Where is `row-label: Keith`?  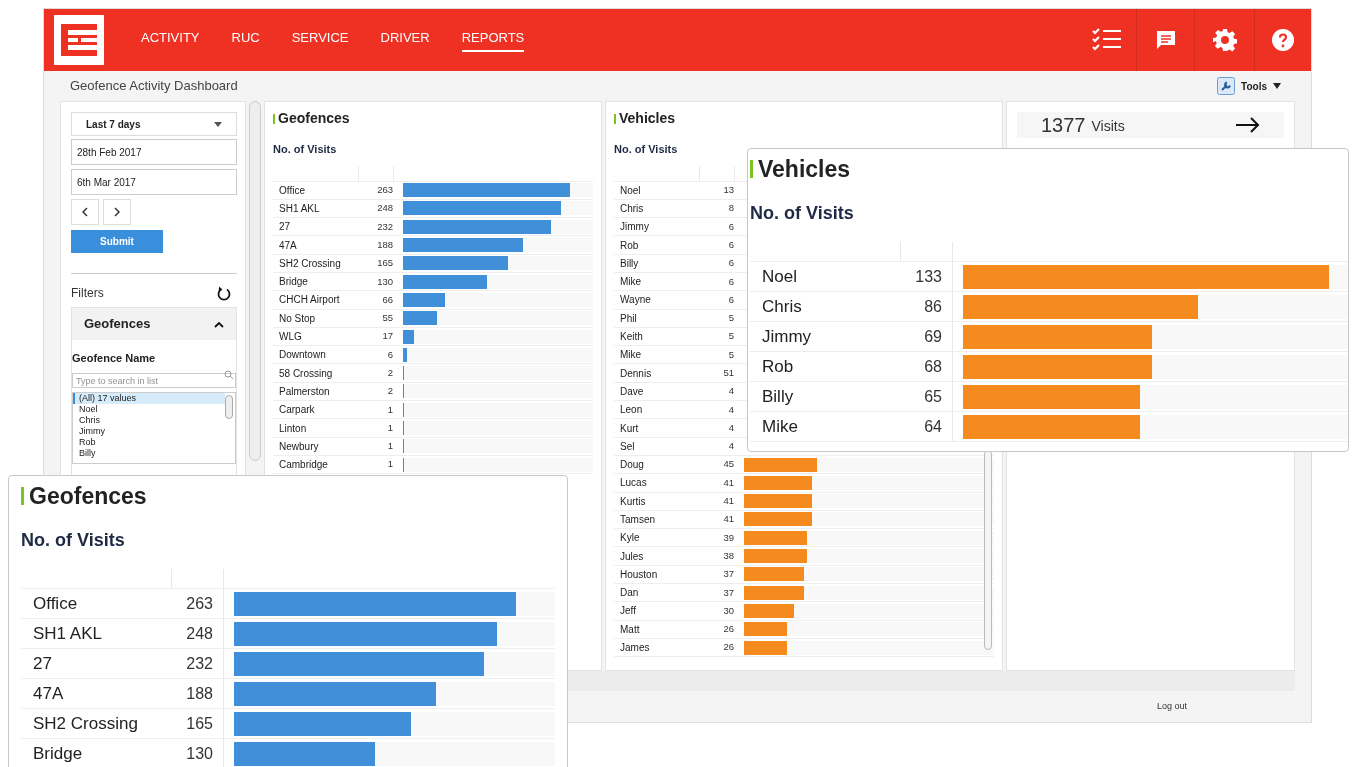 row-label: Keith is located at coordinates (631, 337).